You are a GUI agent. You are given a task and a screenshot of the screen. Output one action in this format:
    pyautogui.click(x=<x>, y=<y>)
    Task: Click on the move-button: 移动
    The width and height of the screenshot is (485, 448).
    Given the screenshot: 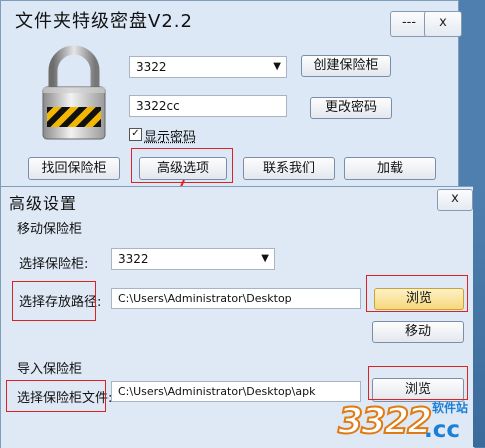 What is the action you would take?
    pyautogui.click(x=418, y=332)
    